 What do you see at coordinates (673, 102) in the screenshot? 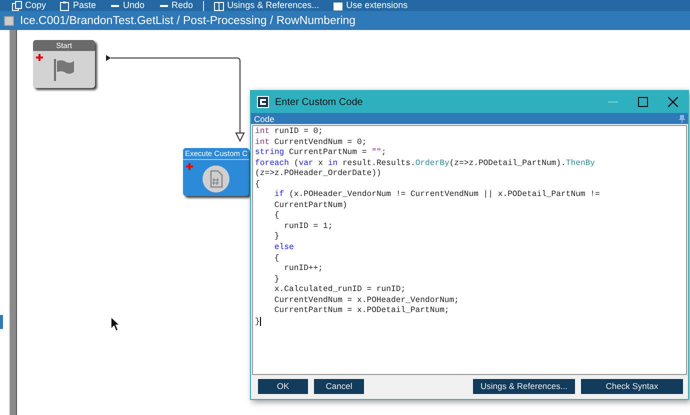
I see `close-icon` at bounding box center [673, 102].